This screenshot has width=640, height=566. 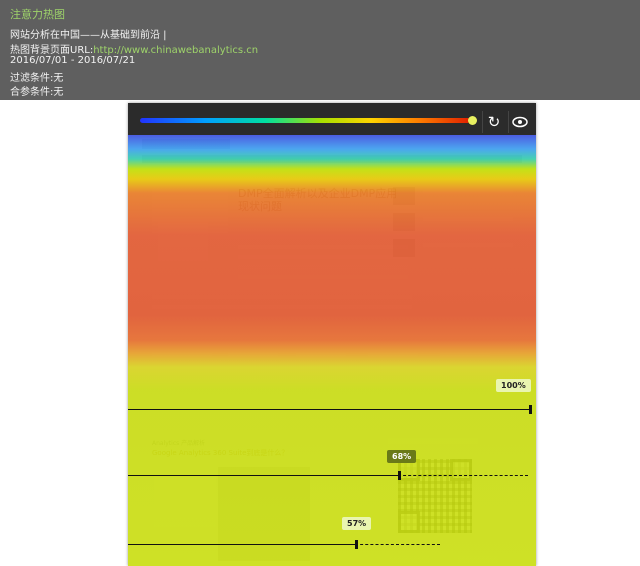 I want to click on heat-scale-bar, so click(x=305, y=120).